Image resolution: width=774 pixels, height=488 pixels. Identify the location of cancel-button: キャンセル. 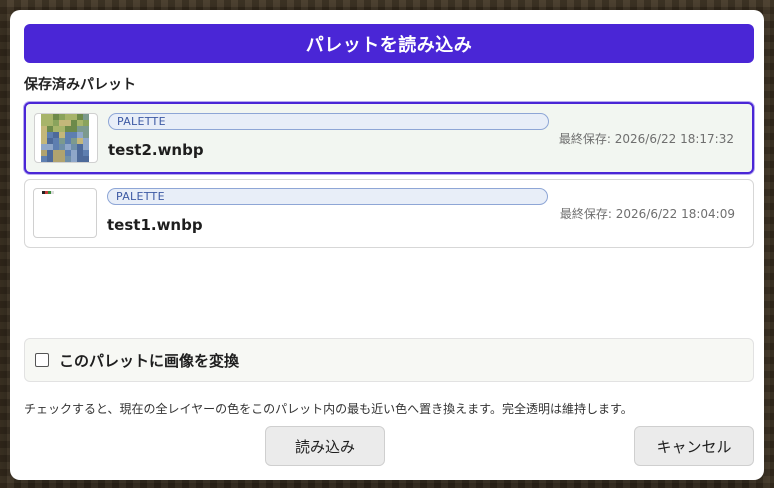
(694, 446).